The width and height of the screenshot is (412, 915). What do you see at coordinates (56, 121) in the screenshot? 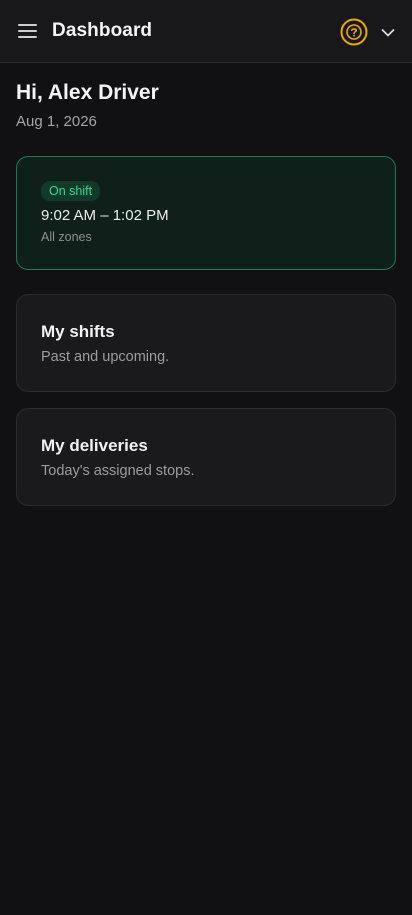
I see `current-date: Aug 1, 2026` at bounding box center [56, 121].